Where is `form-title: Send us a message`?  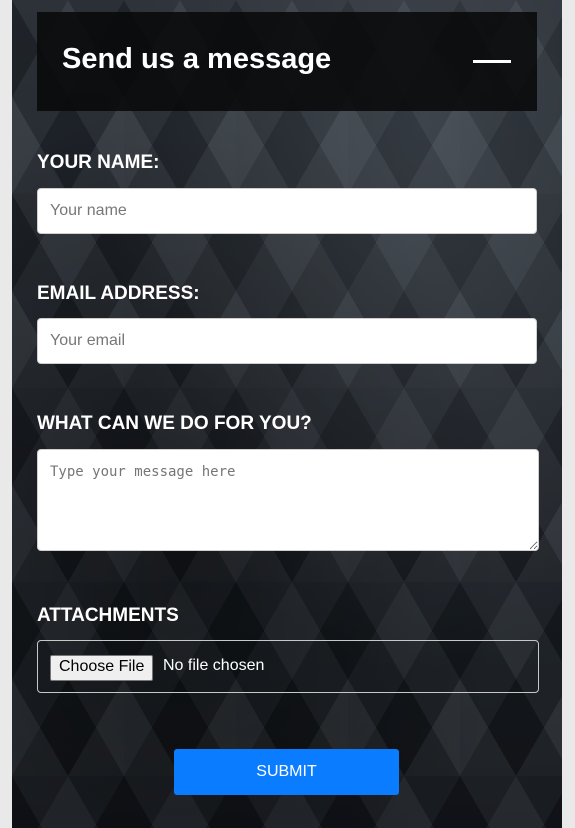 form-title: Send us a message is located at coordinates (197, 59).